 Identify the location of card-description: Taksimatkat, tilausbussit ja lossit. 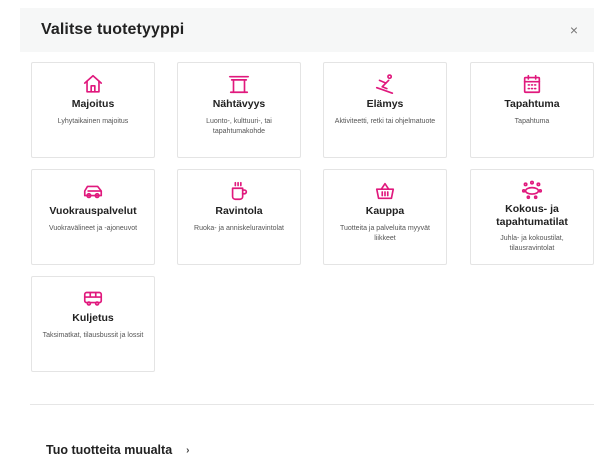
(93, 335).